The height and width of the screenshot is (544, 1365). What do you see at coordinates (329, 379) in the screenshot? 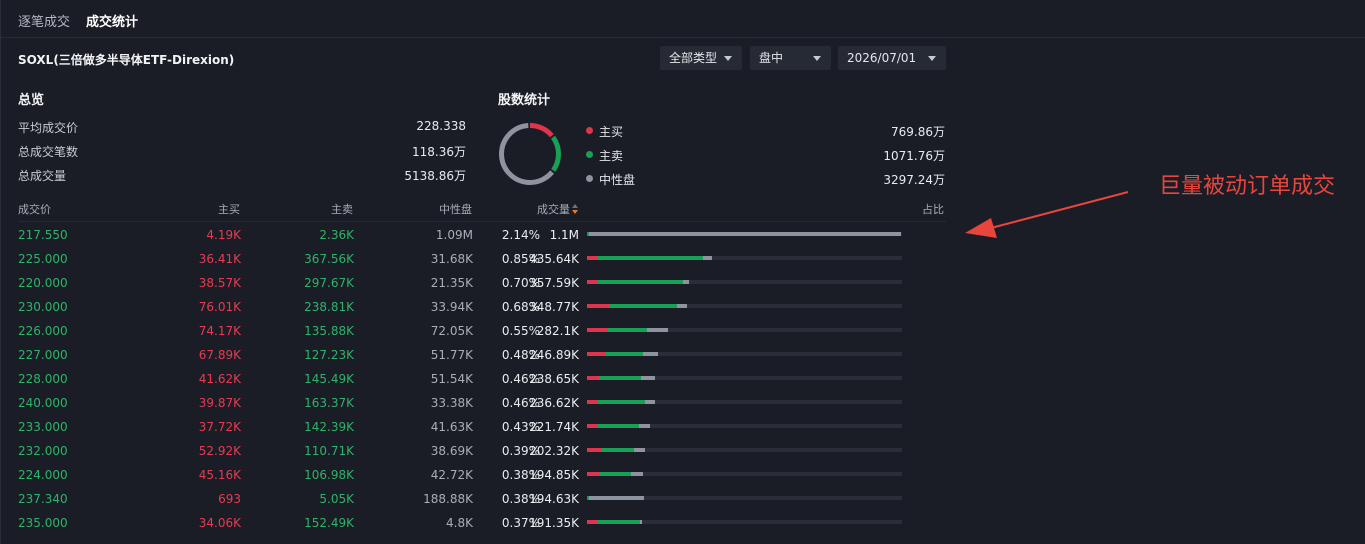
I see `sell-cell: 145.49K` at bounding box center [329, 379].